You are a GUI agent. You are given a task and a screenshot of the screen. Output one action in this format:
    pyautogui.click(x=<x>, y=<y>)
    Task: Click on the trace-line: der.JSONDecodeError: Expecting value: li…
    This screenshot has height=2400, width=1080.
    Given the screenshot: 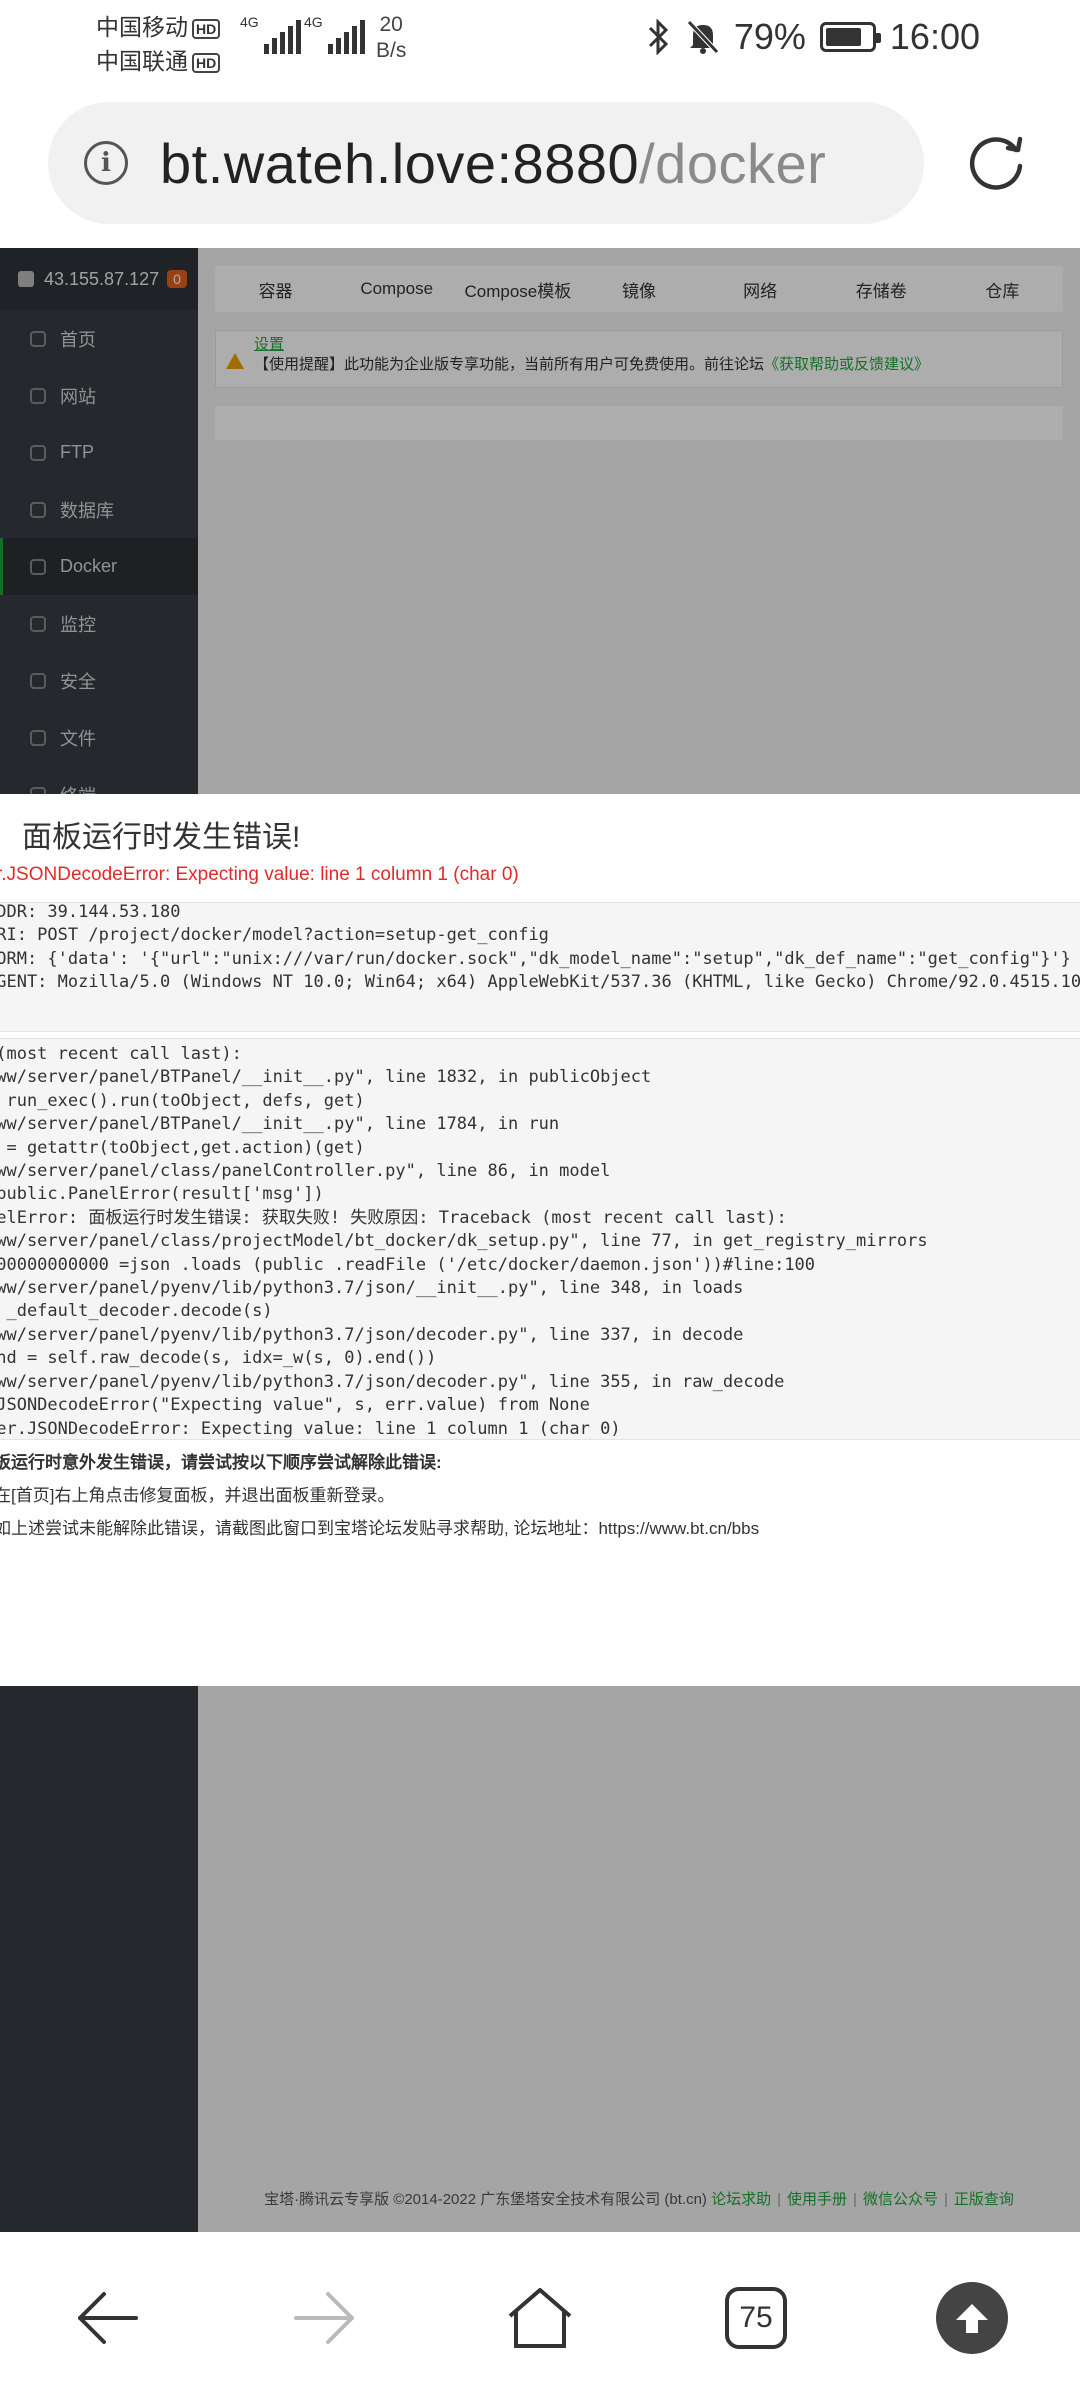 What is the action you would take?
    pyautogui.click(x=310, y=1428)
    